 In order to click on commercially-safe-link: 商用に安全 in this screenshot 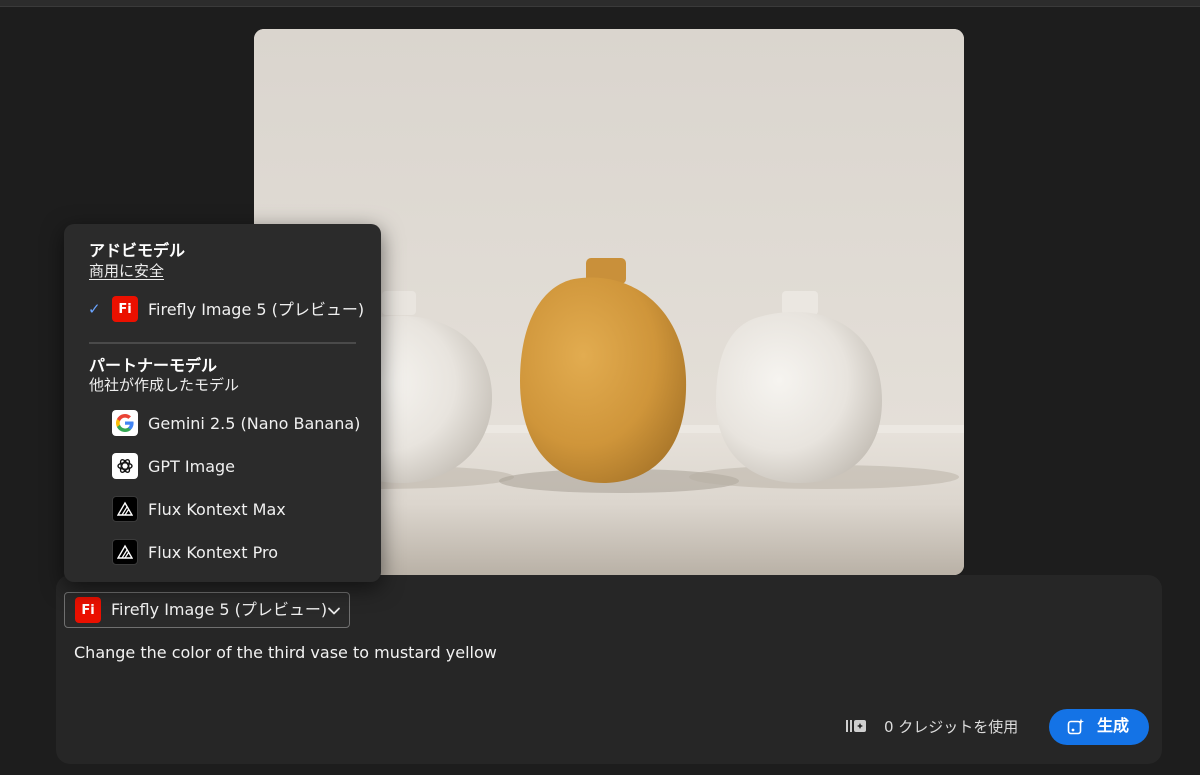, I will do `click(126, 271)`.